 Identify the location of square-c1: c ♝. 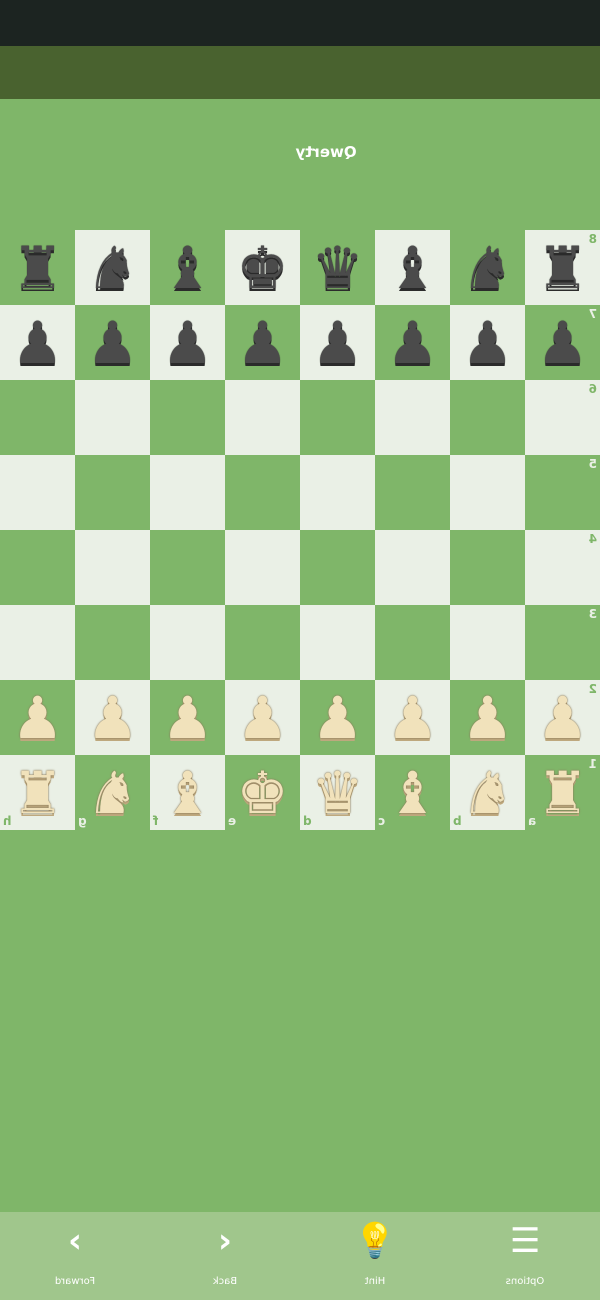
(412, 792).